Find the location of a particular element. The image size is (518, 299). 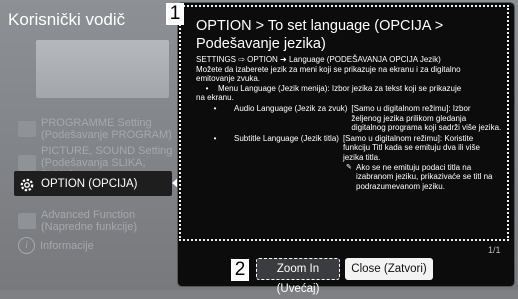

zoom-in-button: Zoom In (Uvećaj) is located at coordinates (298, 276).